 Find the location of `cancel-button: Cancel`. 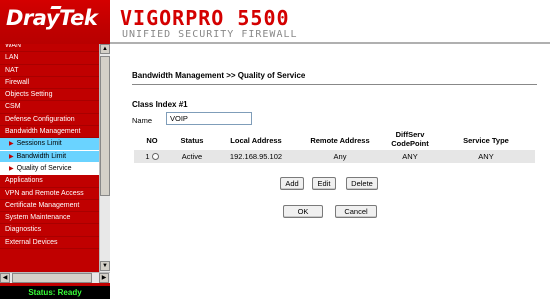

cancel-button: Cancel is located at coordinates (356, 211).